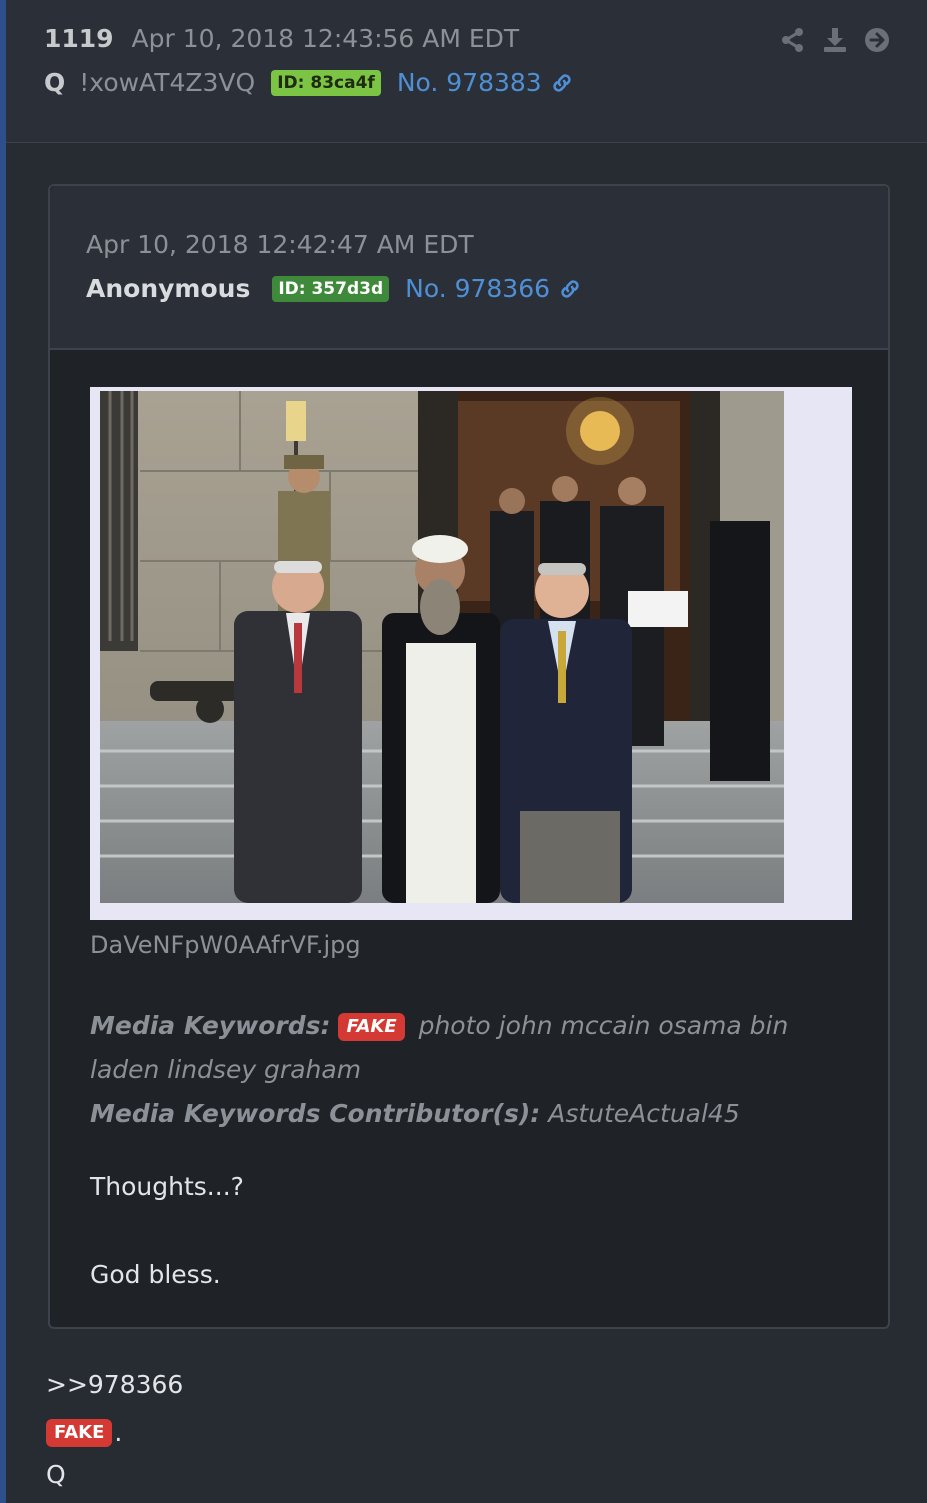 The image size is (927, 1503). I want to click on quoted-post-date: Apr 10, 2018 12:42:47 AM EDT, so click(280, 244).